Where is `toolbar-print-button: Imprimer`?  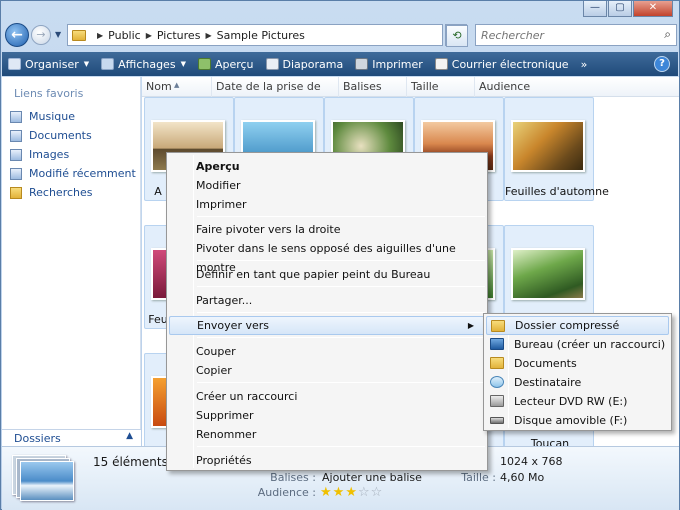 toolbar-print-button: Imprimer is located at coordinates (389, 64).